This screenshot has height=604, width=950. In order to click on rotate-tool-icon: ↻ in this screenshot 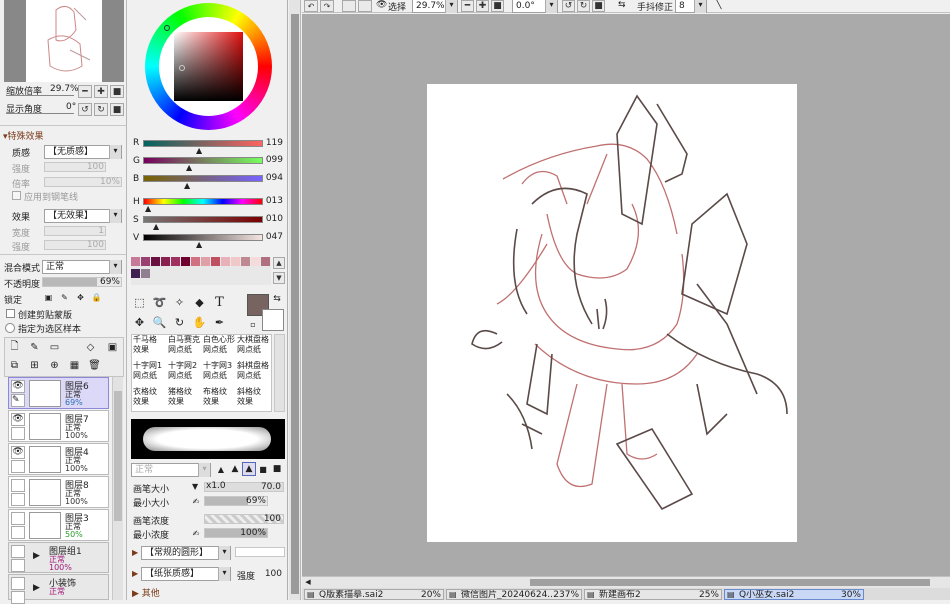, I will do `click(179, 322)`.